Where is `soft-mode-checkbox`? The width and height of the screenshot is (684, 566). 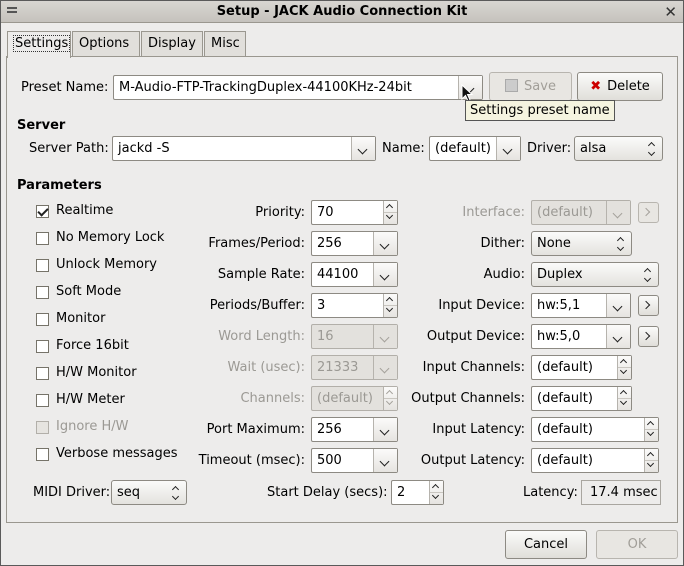 soft-mode-checkbox is located at coordinates (42, 292).